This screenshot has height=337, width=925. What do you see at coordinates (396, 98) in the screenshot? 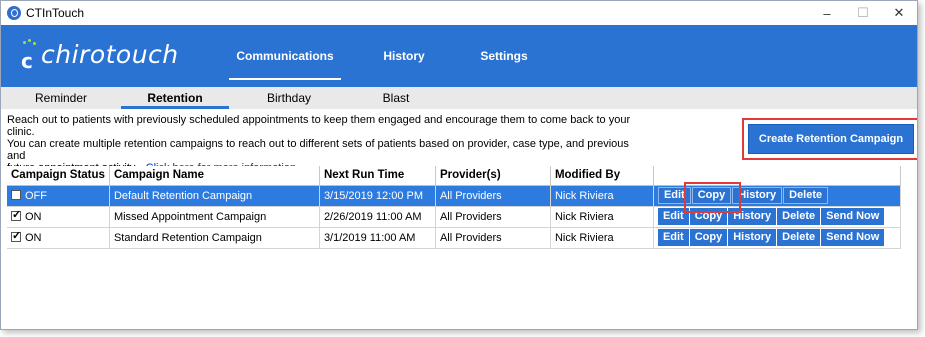
I see `tab-blast: Blast` at bounding box center [396, 98].